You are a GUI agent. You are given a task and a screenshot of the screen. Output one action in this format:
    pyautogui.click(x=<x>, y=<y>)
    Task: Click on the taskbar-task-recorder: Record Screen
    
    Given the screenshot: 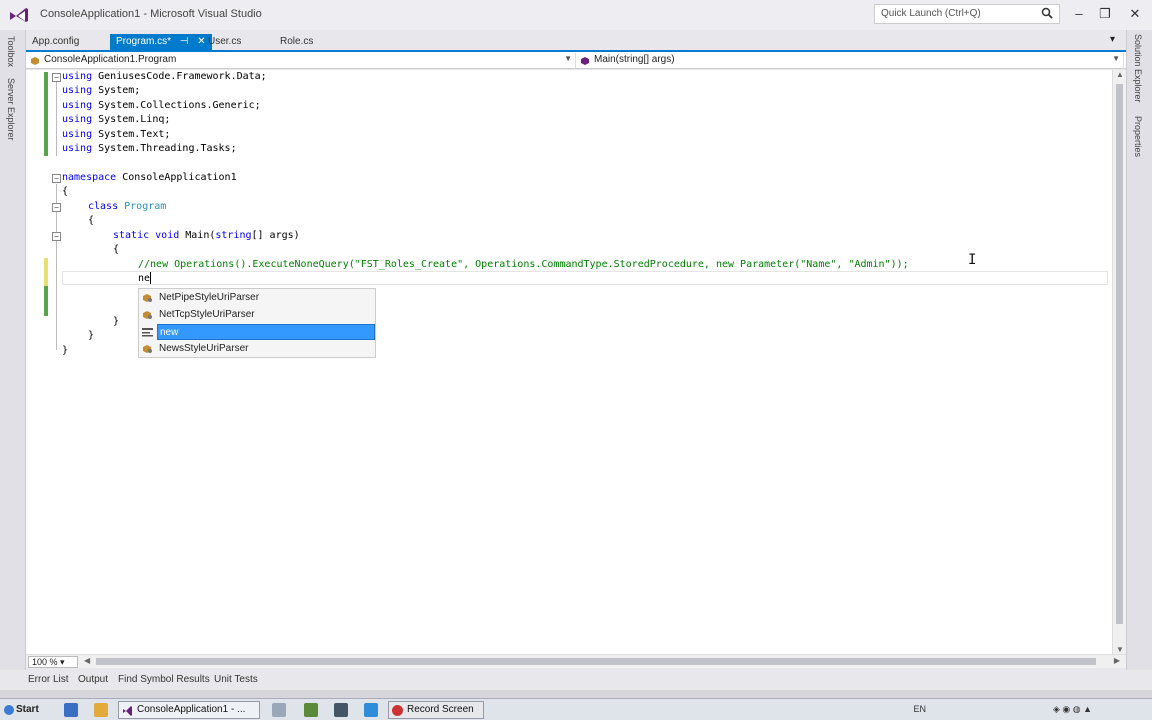 What is the action you would take?
    pyautogui.click(x=436, y=710)
    